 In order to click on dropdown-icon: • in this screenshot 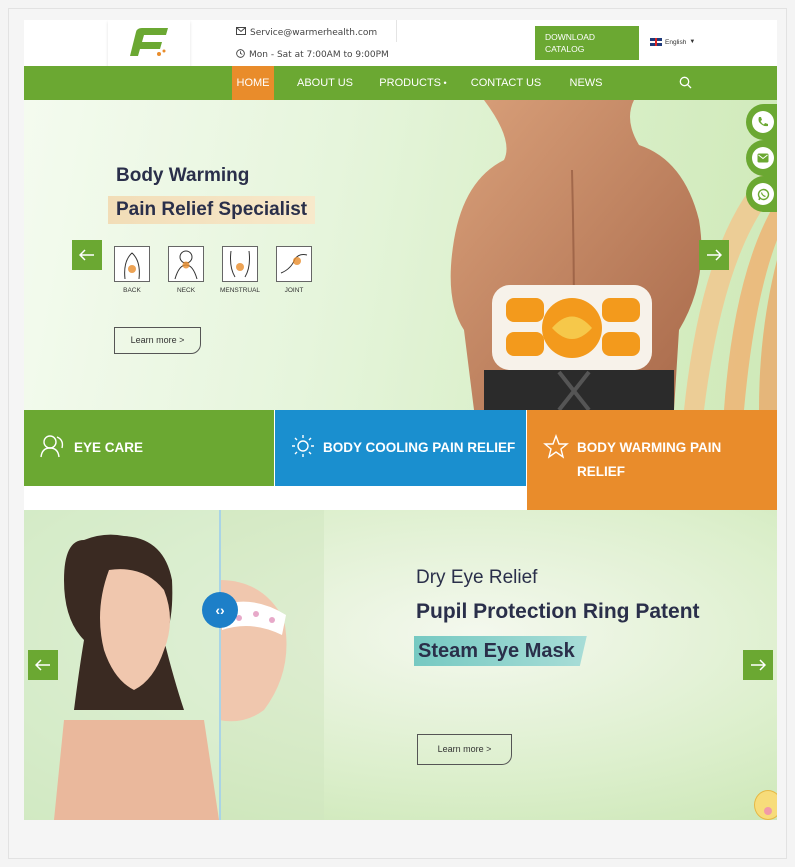, I will do `click(444, 83)`.